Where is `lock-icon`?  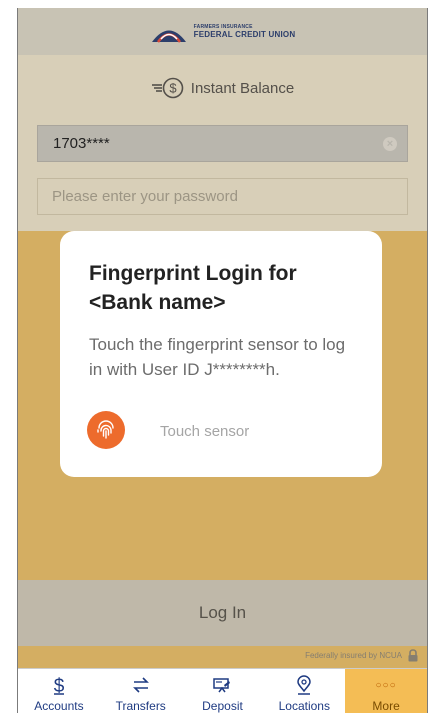
lock-icon is located at coordinates (413, 655).